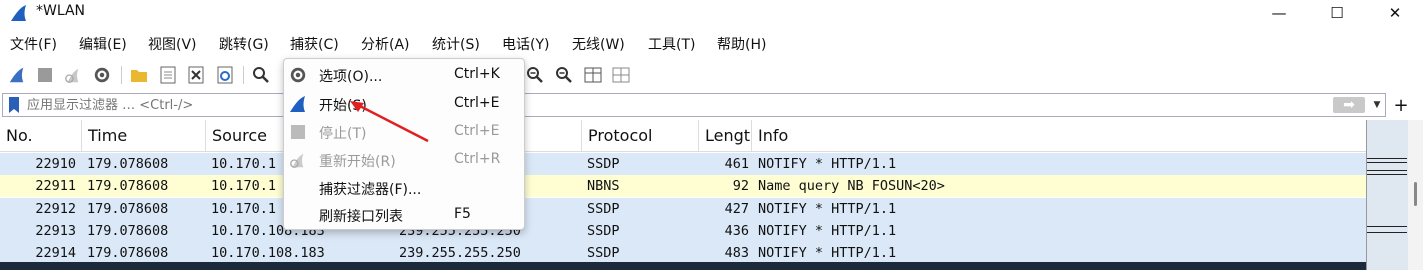 This screenshot has width=1423, height=270. What do you see at coordinates (535, 75) in the screenshot?
I see `zoom-in-icon` at bounding box center [535, 75].